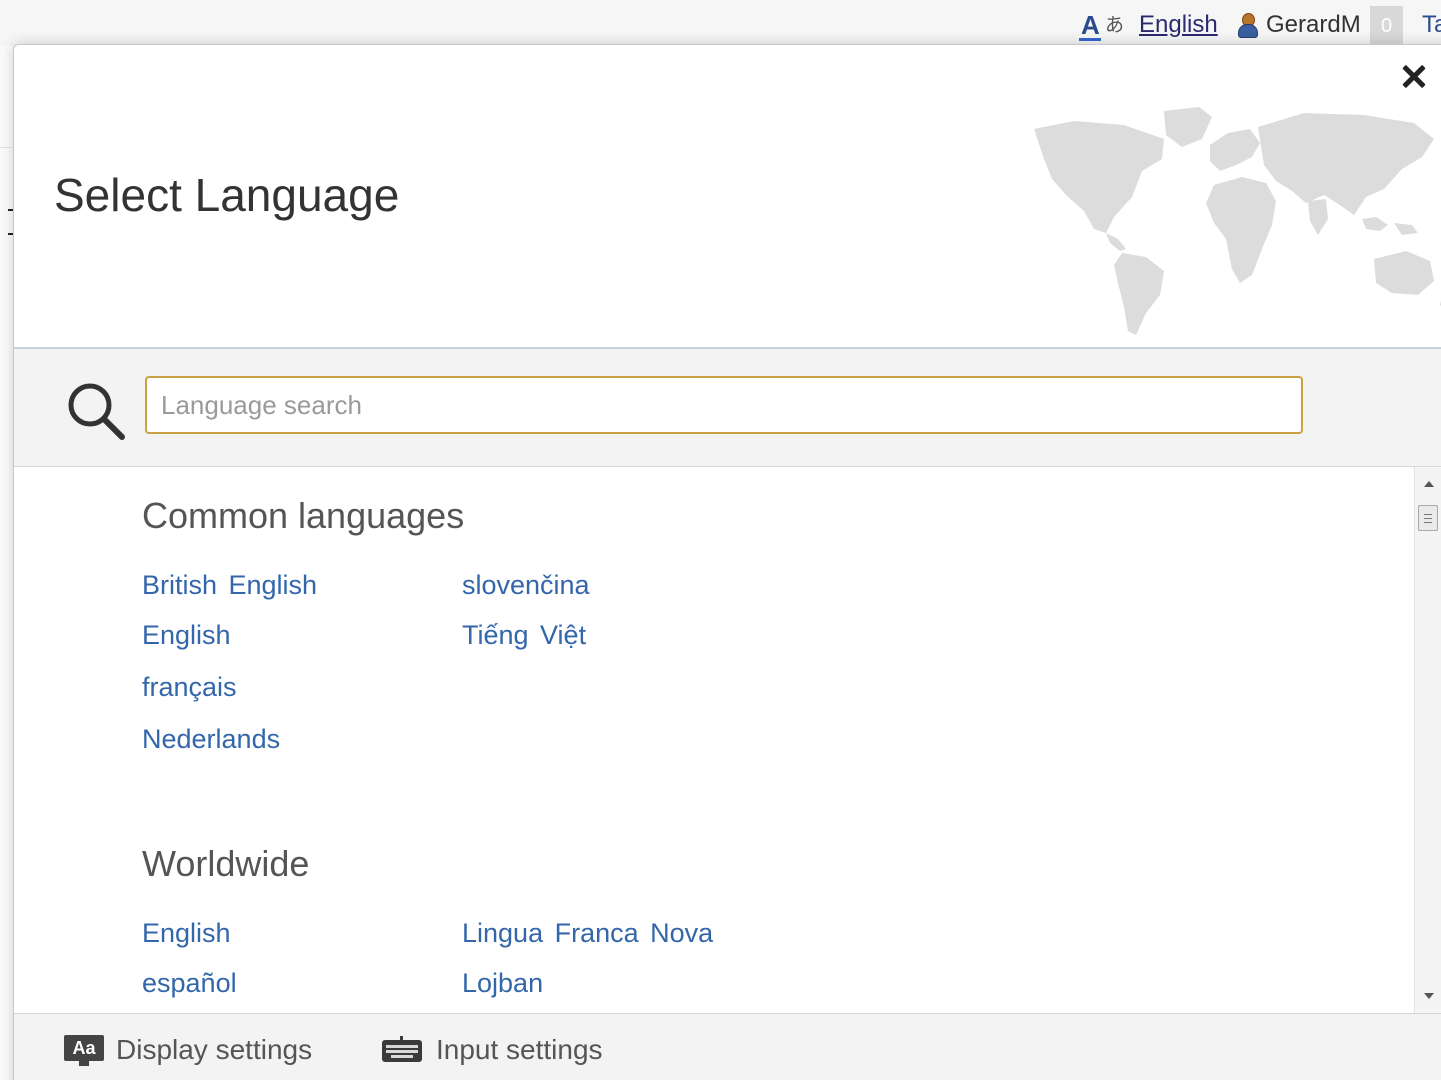  I want to click on language-link: Tiếng Việt, so click(524, 635).